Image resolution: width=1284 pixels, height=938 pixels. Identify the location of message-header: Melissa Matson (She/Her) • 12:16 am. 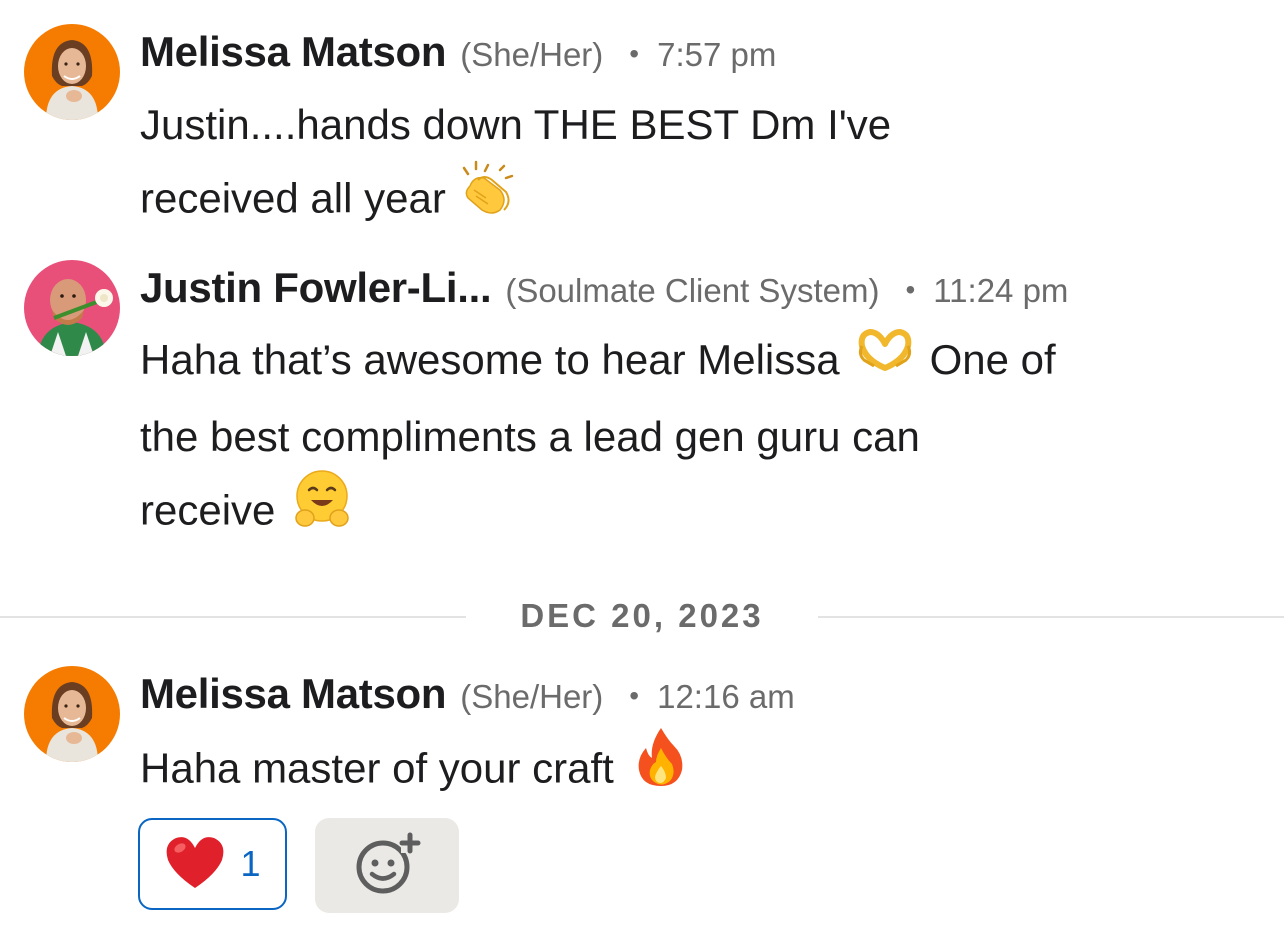
(467, 694).